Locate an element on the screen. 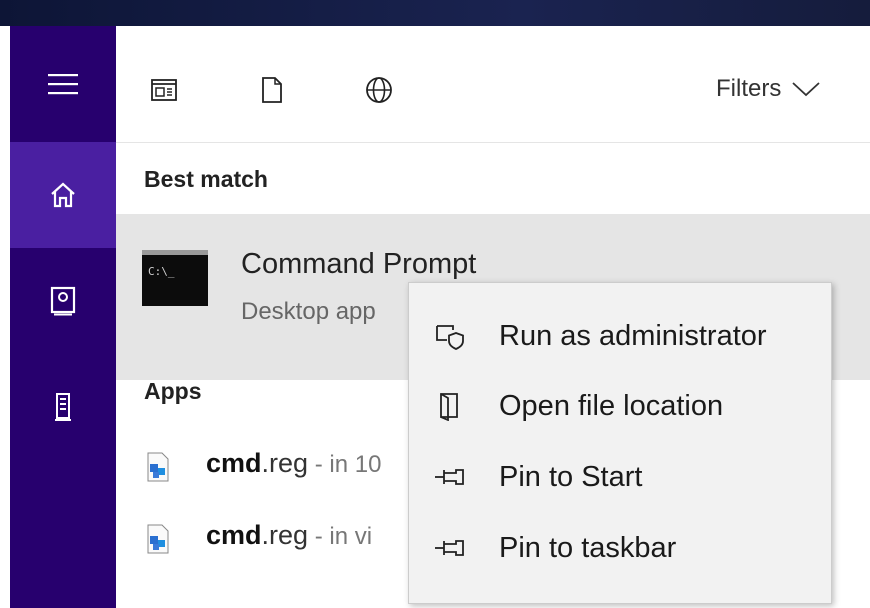  best-match-title: Command Prompt is located at coordinates (359, 264).